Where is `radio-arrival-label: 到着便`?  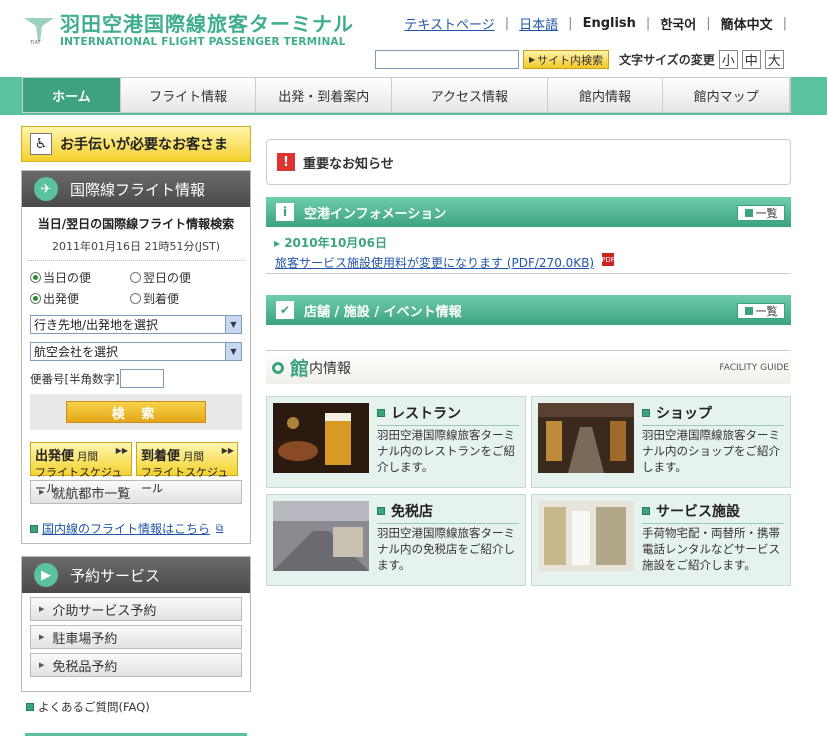
radio-arrival-label: 到着便 is located at coordinates (161, 299).